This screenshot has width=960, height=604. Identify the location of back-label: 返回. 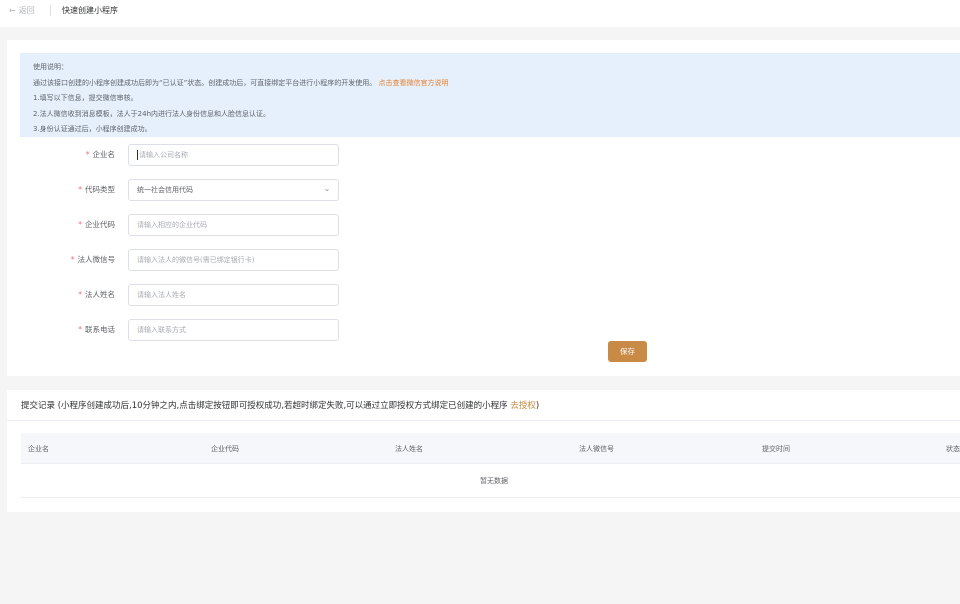
(26, 10).